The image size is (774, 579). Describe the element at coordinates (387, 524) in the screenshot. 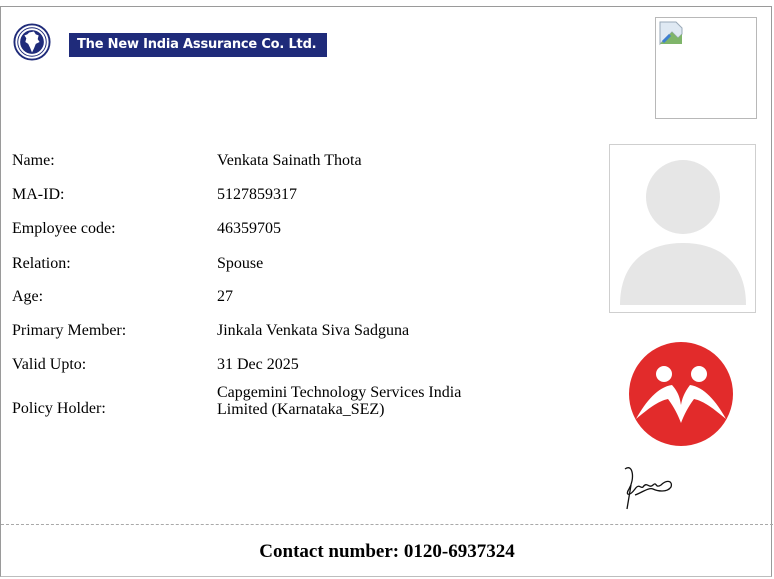

I see `card-divider` at that location.